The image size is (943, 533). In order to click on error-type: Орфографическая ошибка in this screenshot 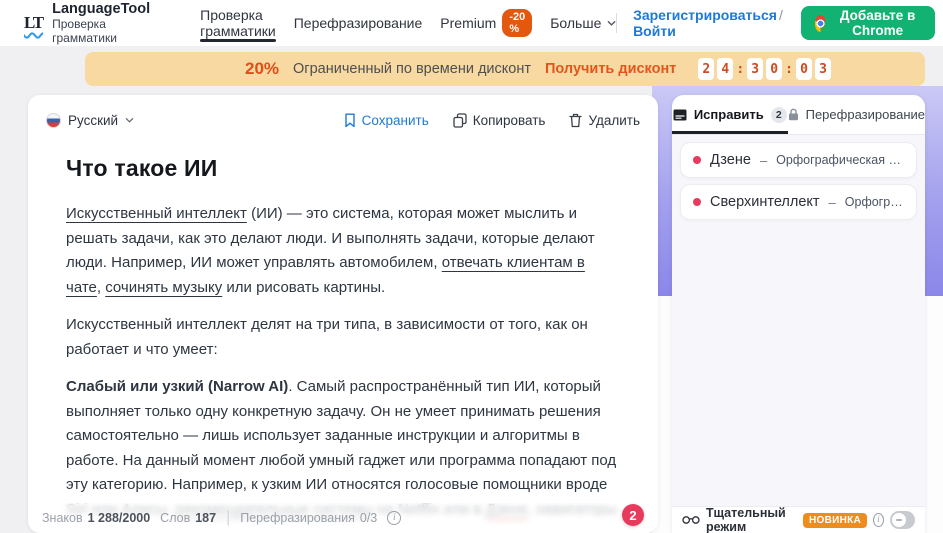, I will do `click(840, 160)`.